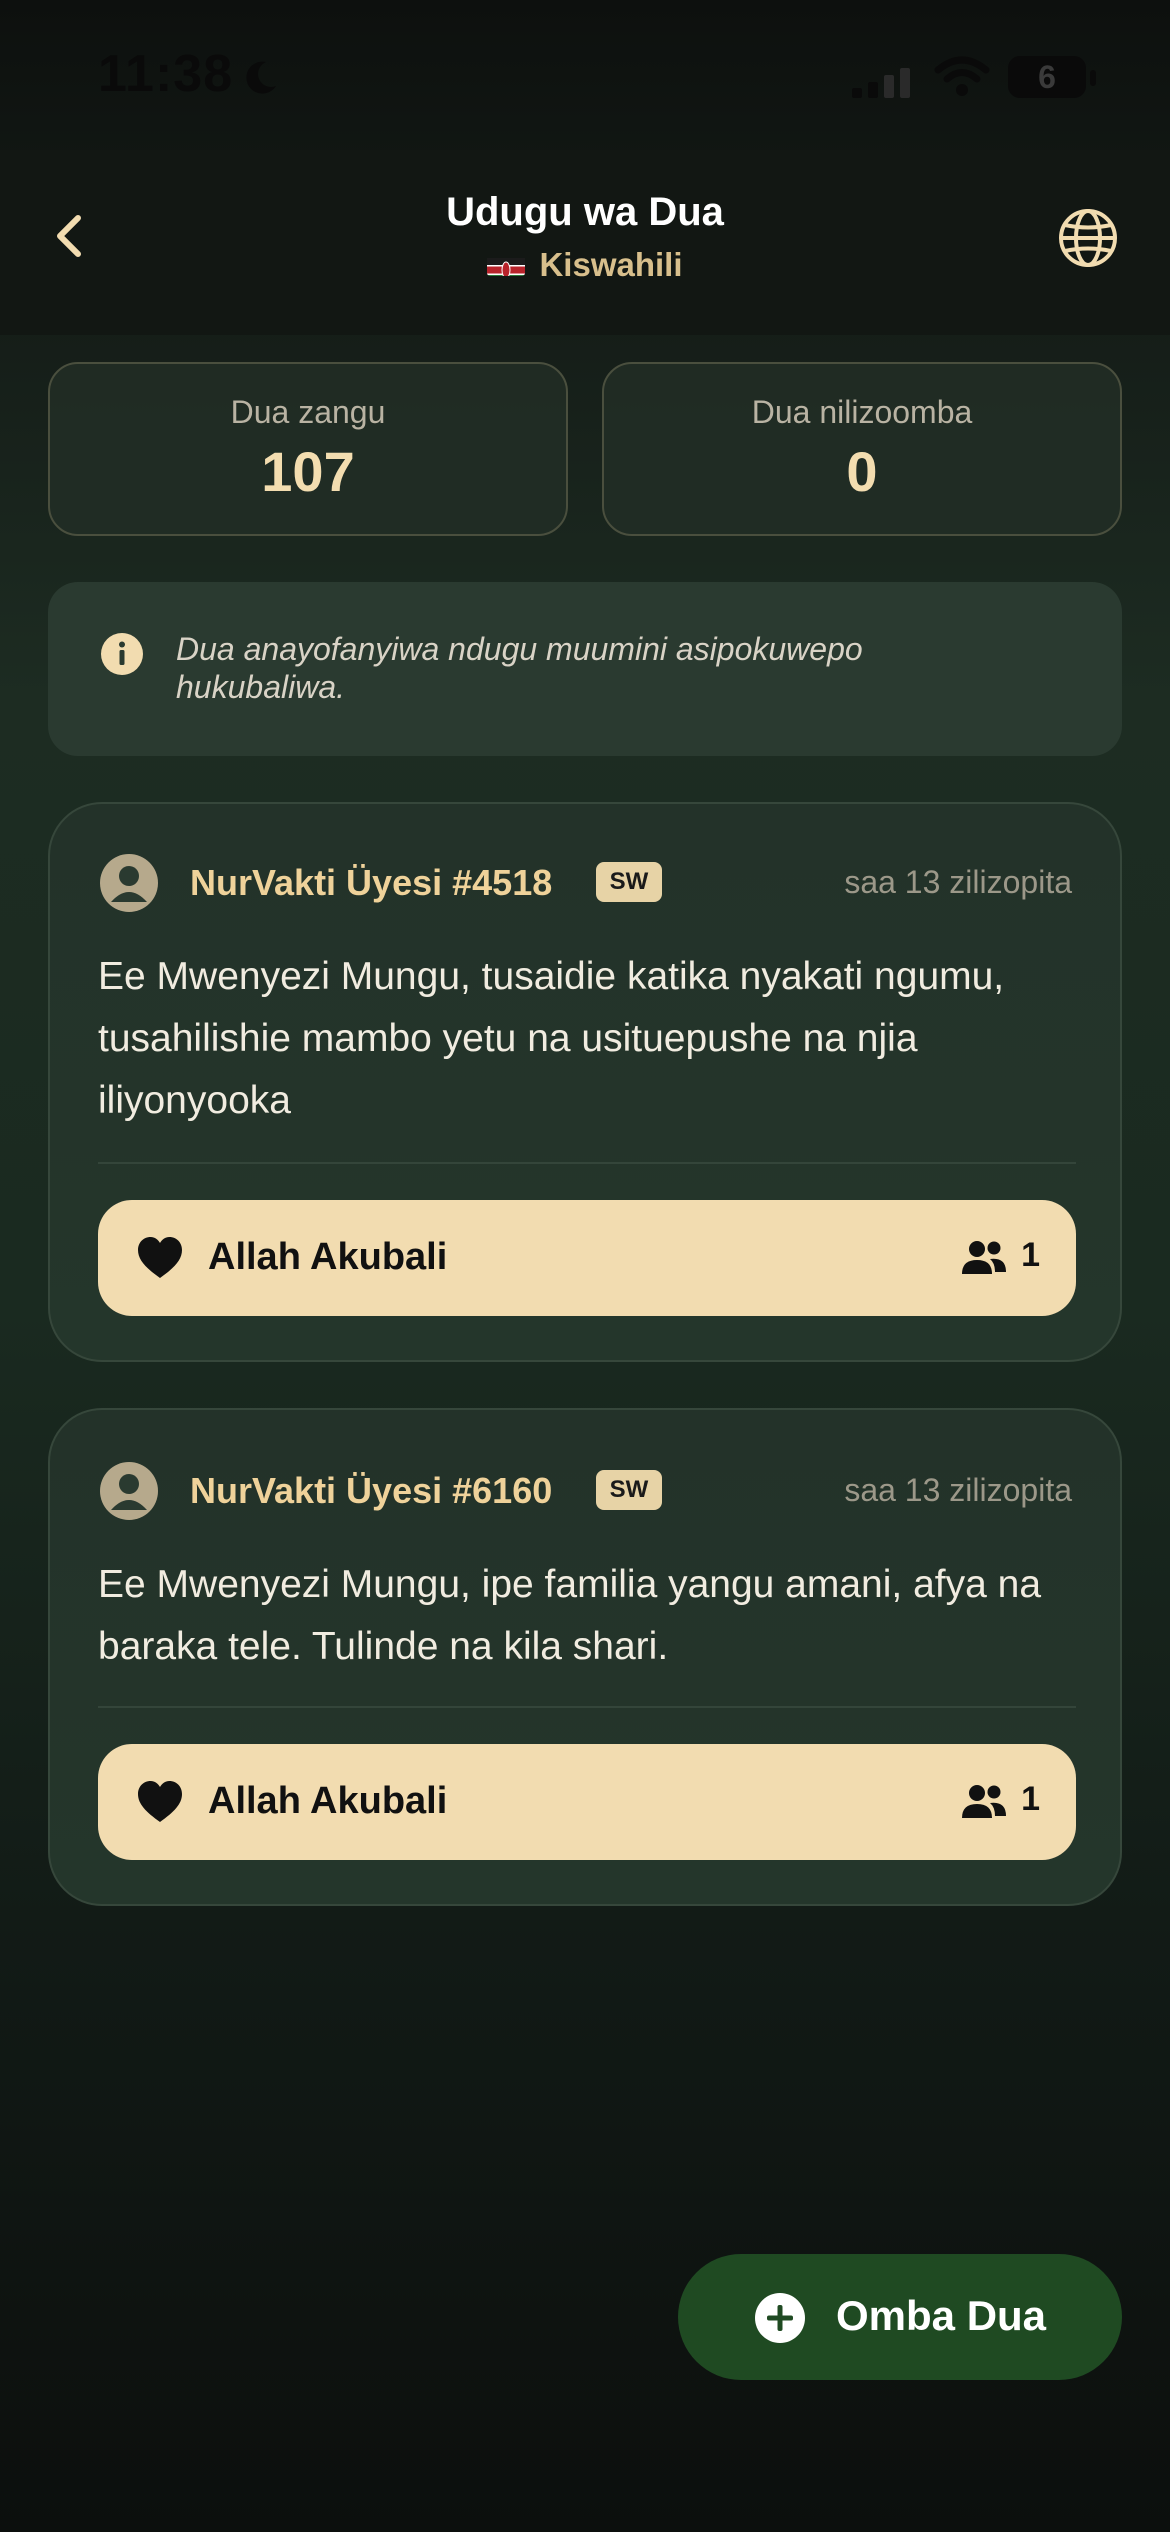 The height and width of the screenshot is (2532, 1170). I want to click on plus-circle-icon, so click(780, 2318).